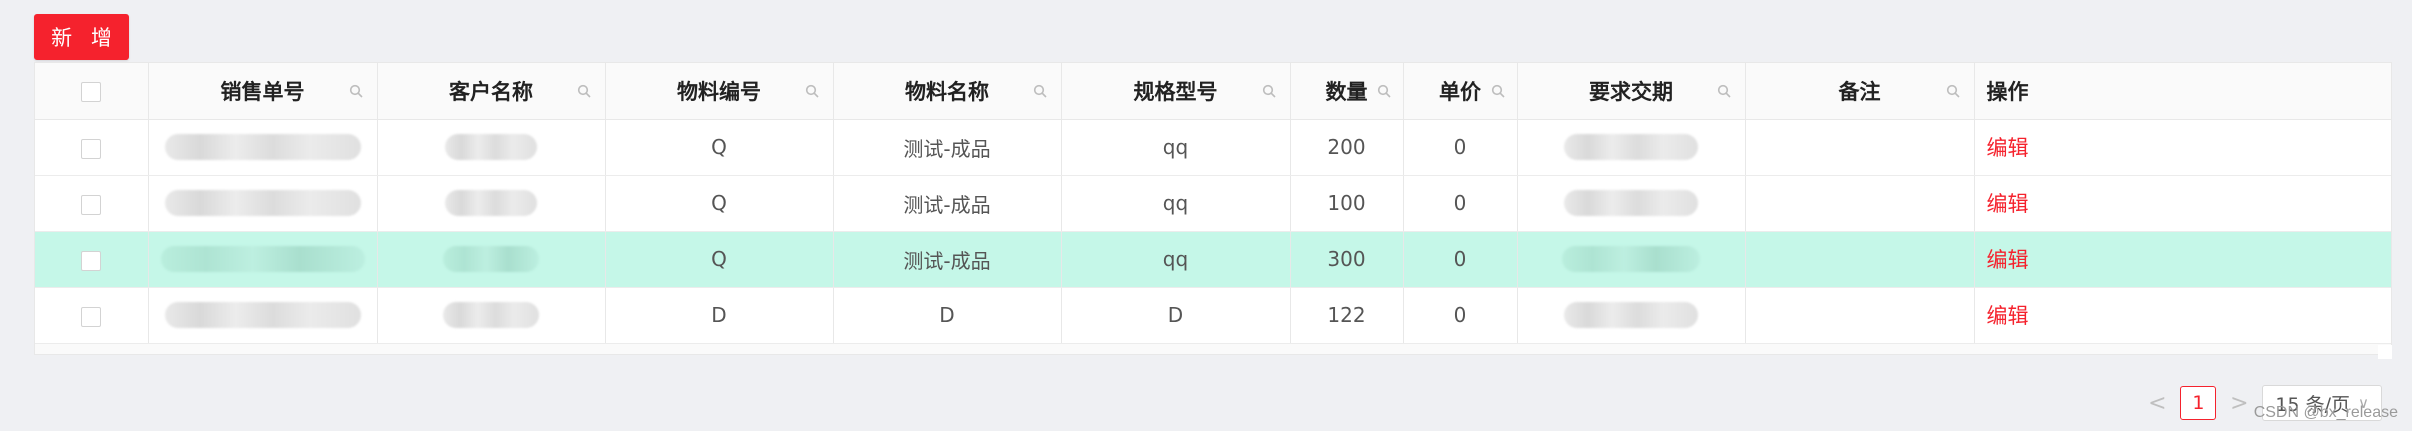 The image size is (2412, 431). I want to click on col-header: 物料编号, so click(719, 91).